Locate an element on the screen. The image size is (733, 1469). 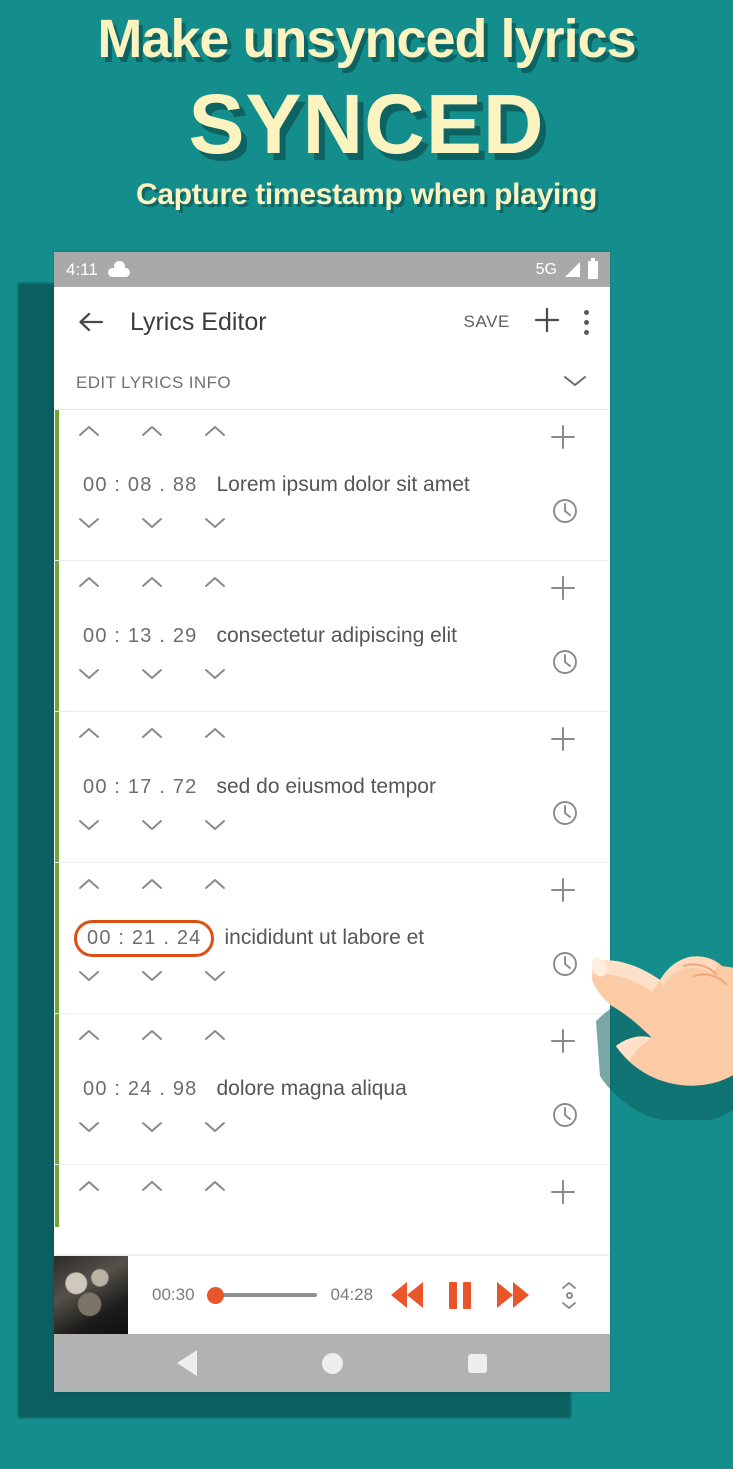
pointing-hand-icon is located at coordinates (662, 1031).